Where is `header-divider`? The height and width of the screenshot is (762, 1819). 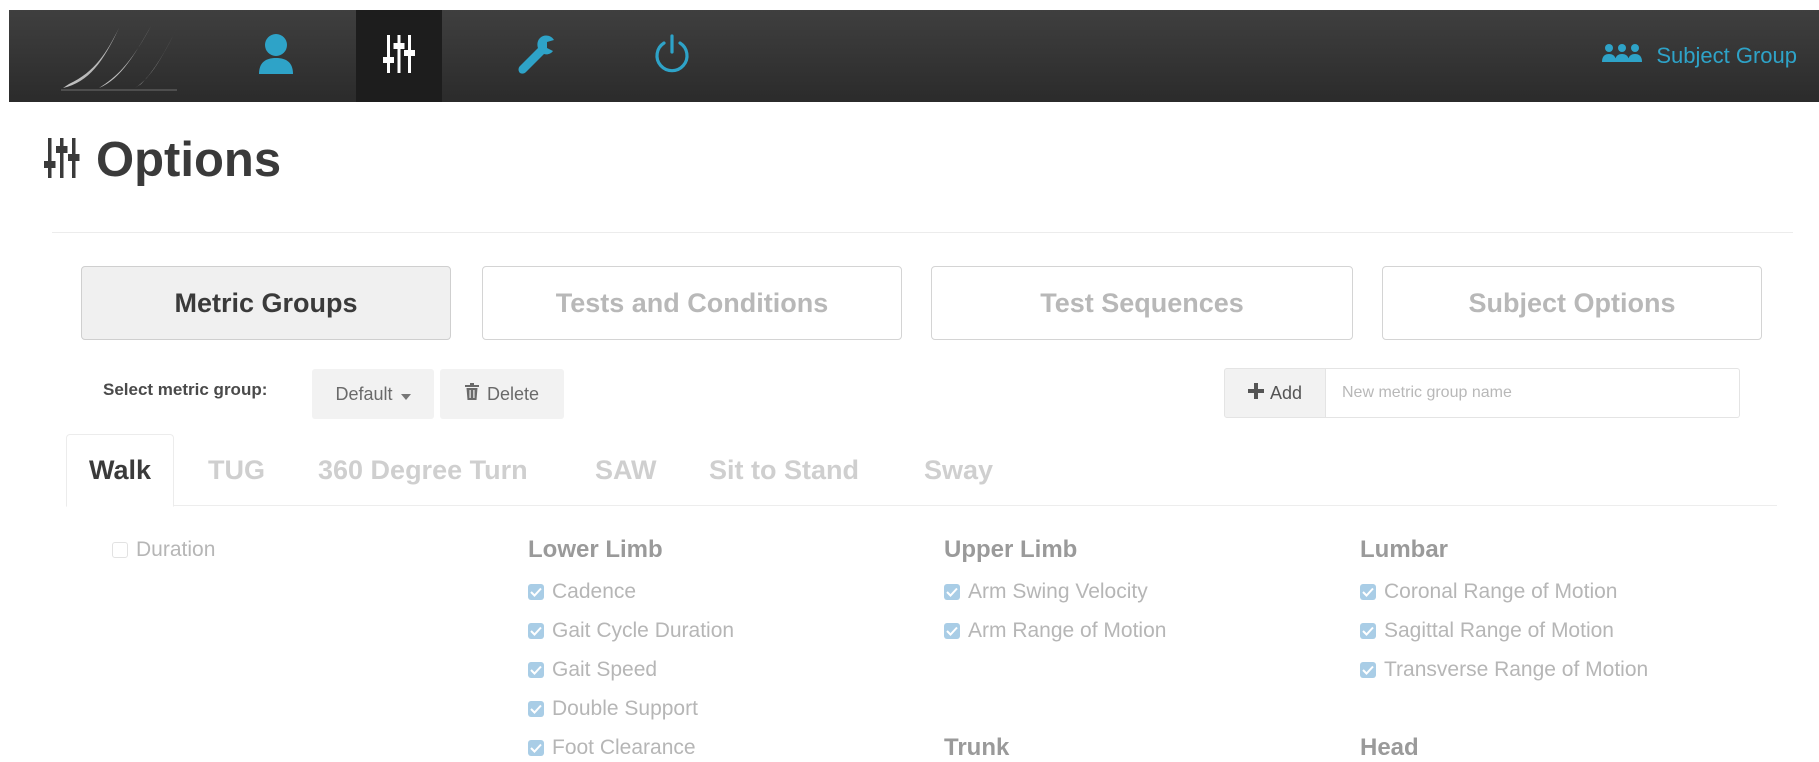
header-divider is located at coordinates (922, 232).